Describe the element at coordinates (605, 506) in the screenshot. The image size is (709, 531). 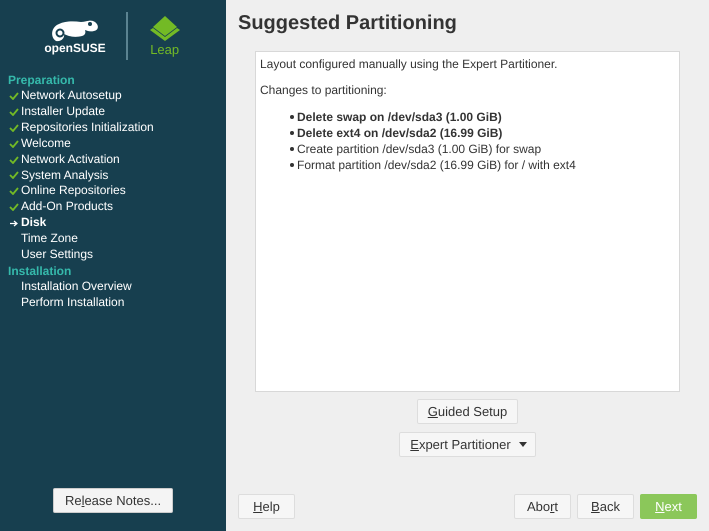
I see `wizard-button: Back` at that location.